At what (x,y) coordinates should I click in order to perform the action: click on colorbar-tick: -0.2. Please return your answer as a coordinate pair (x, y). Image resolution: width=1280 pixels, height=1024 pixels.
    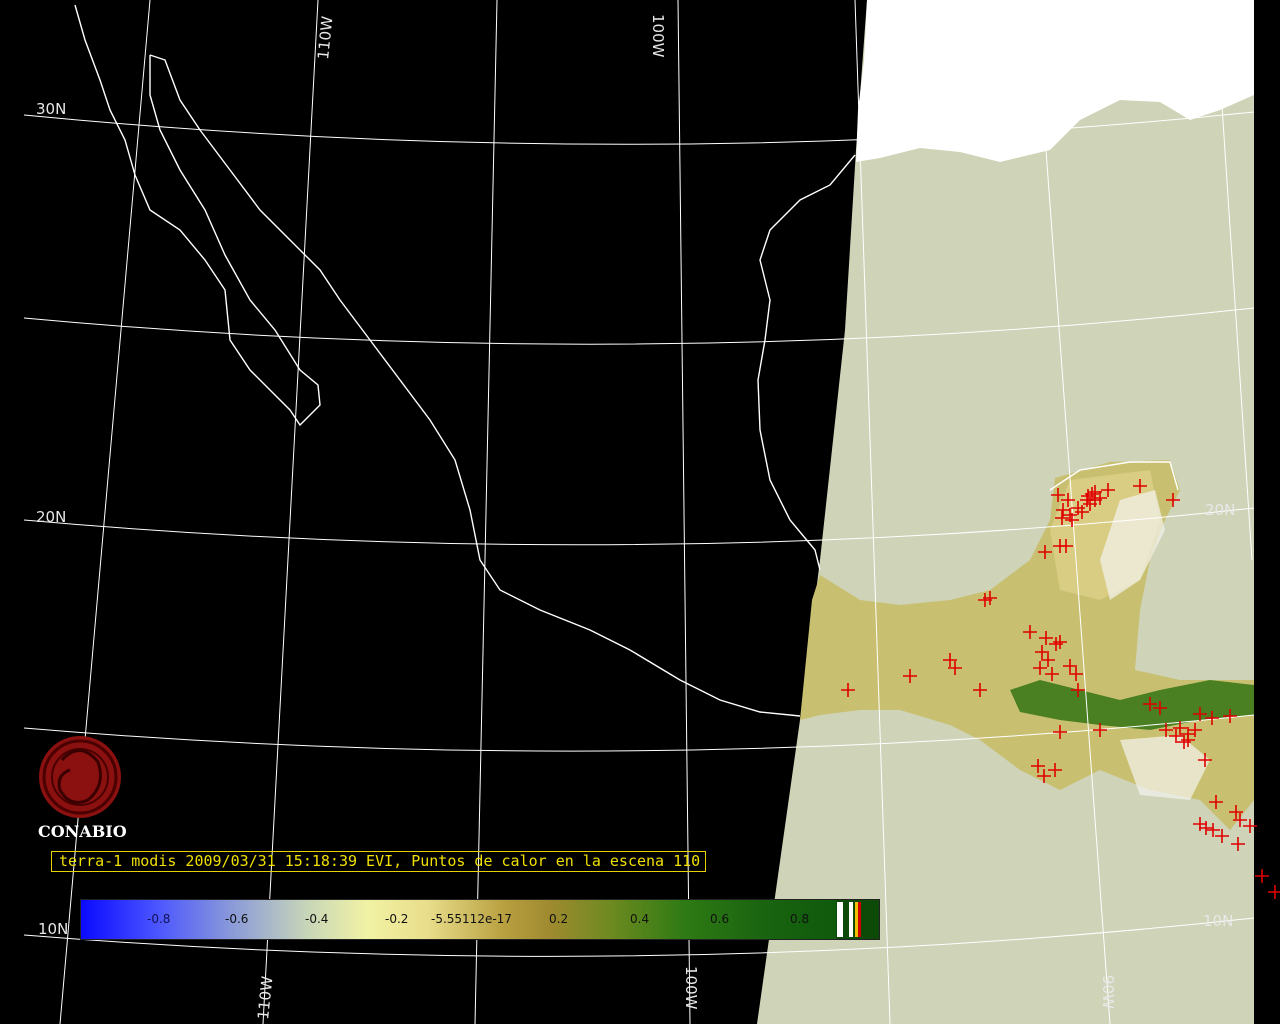
    Looking at the image, I should click on (397, 919).